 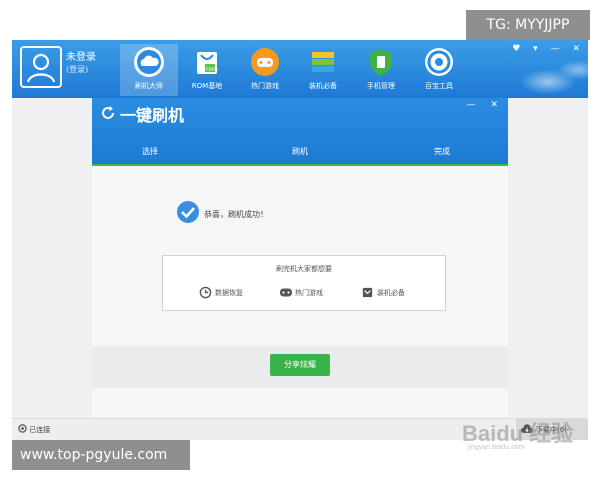 I want to click on connection-label: 已连接, so click(x=40, y=430).